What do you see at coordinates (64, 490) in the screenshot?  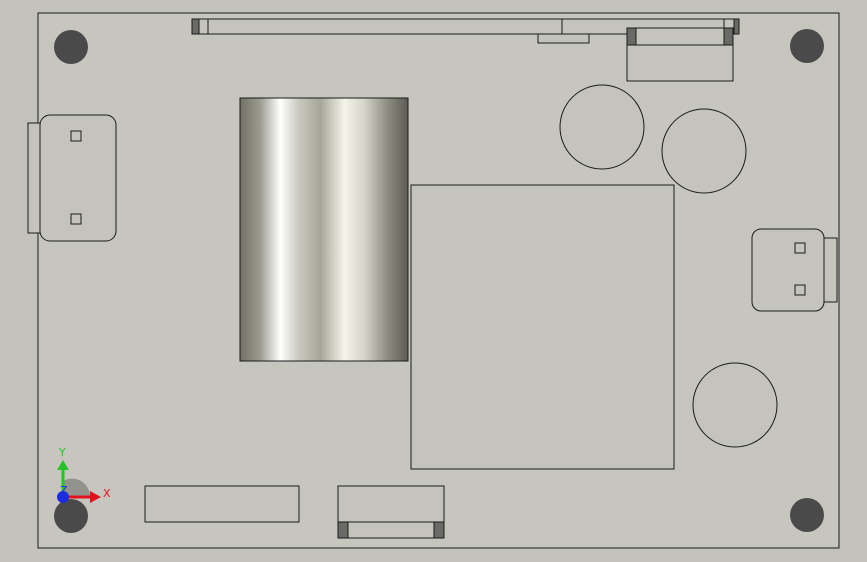 I see `z-axis-label: Z` at bounding box center [64, 490].